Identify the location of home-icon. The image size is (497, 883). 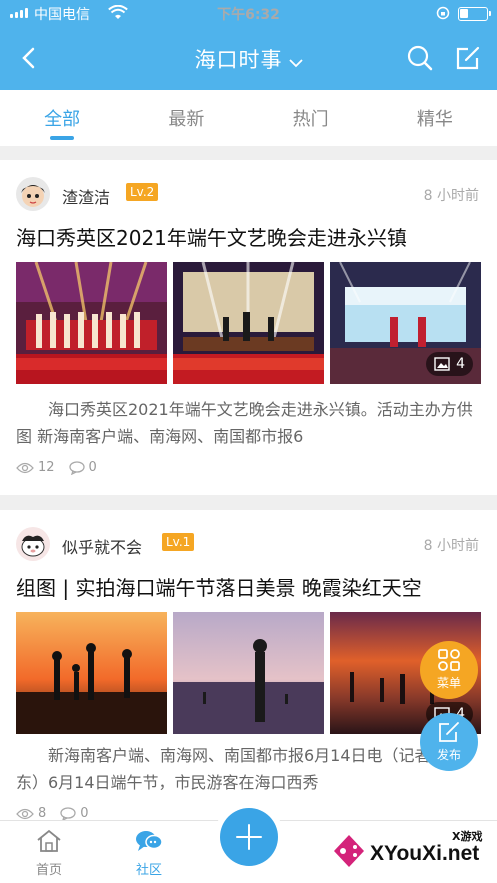
(49, 840).